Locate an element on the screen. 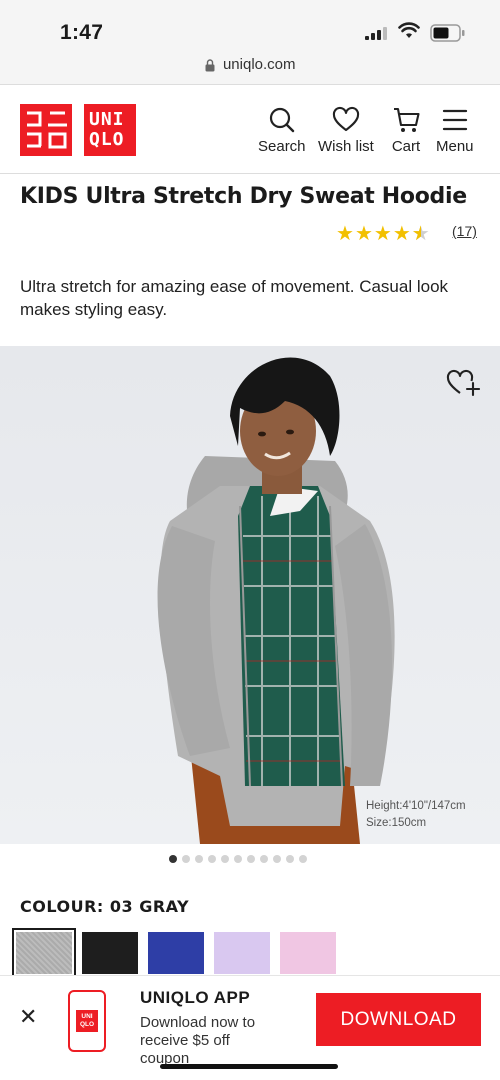  search-icon is located at coordinates (281, 120).